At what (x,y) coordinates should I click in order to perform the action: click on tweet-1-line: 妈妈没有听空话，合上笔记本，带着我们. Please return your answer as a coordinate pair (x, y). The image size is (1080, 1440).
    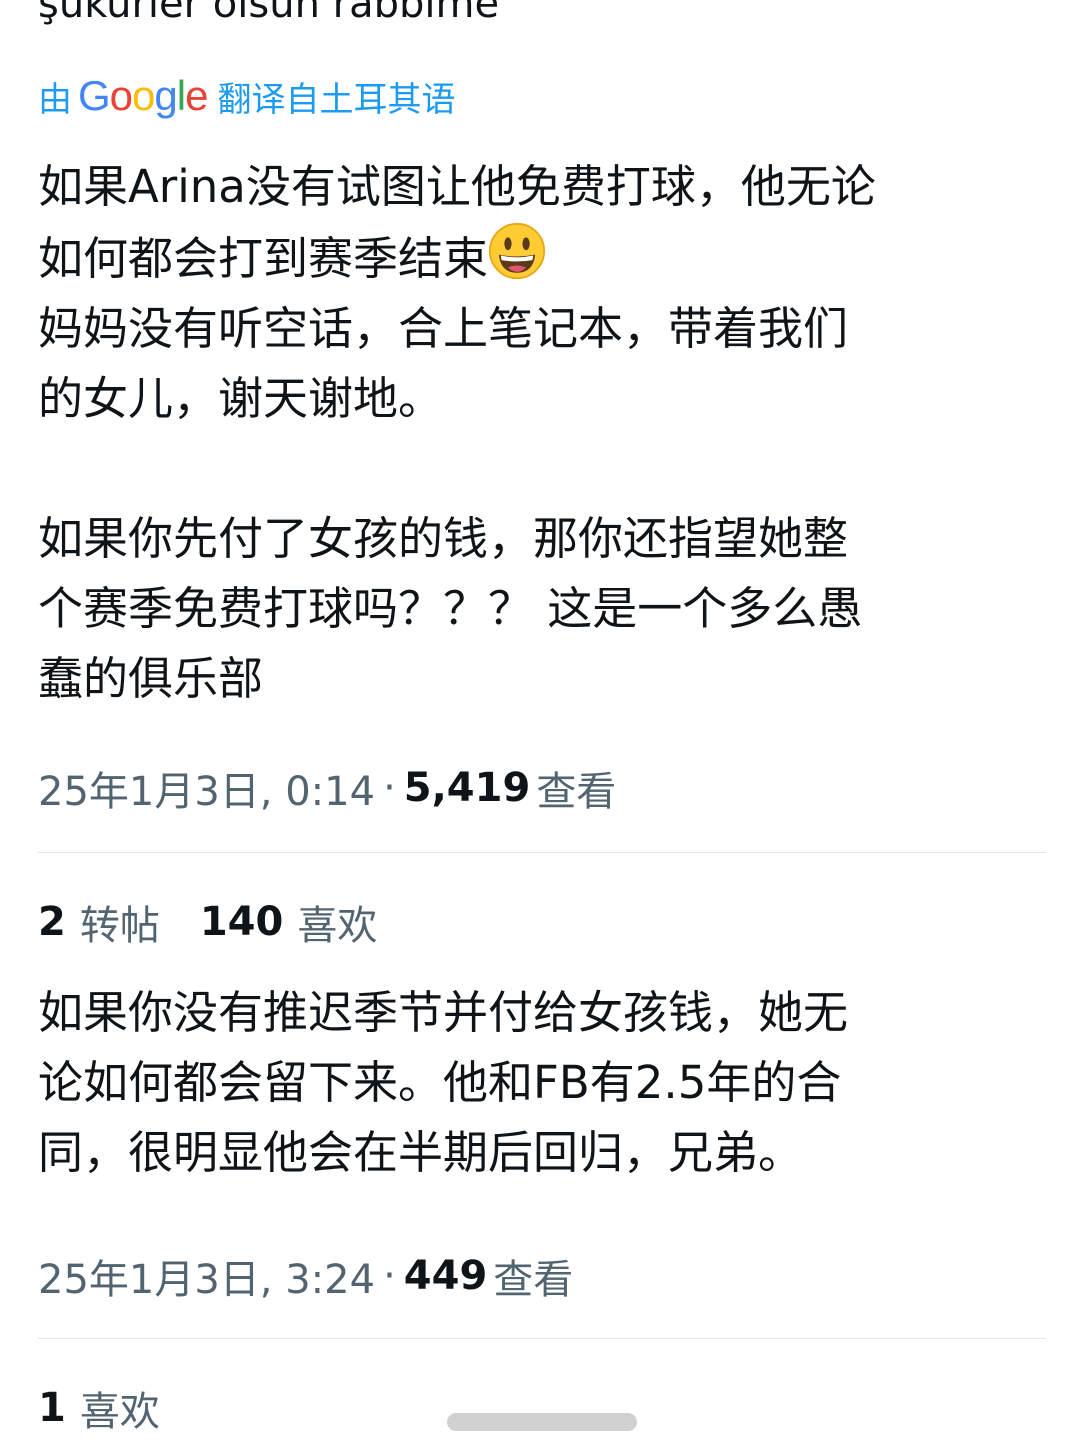
    Looking at the image, I should click on (443, 328).